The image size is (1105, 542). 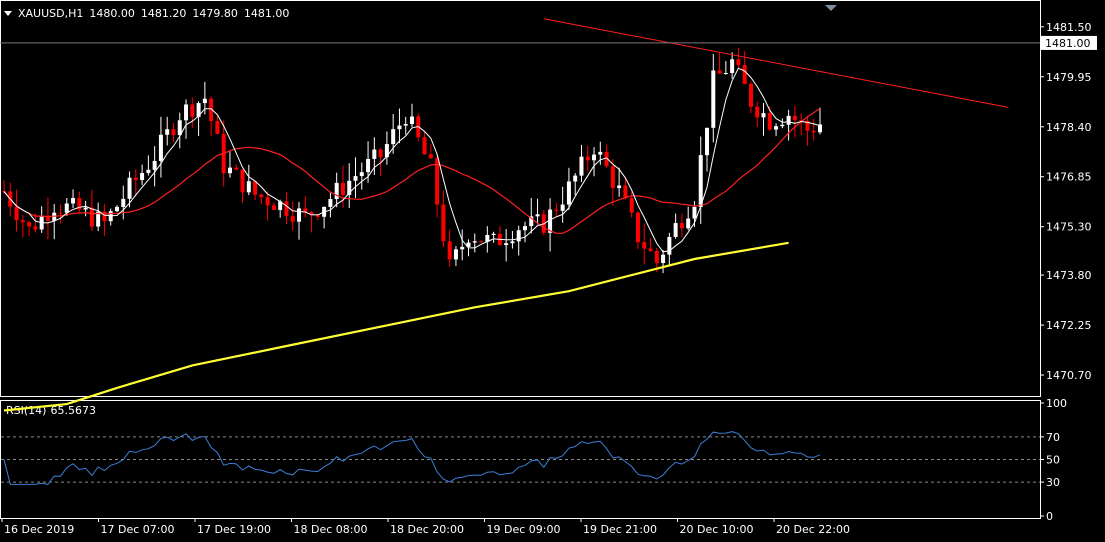 I want to click on price-tick-label: 1476.85, so click(x=1069, y=177).